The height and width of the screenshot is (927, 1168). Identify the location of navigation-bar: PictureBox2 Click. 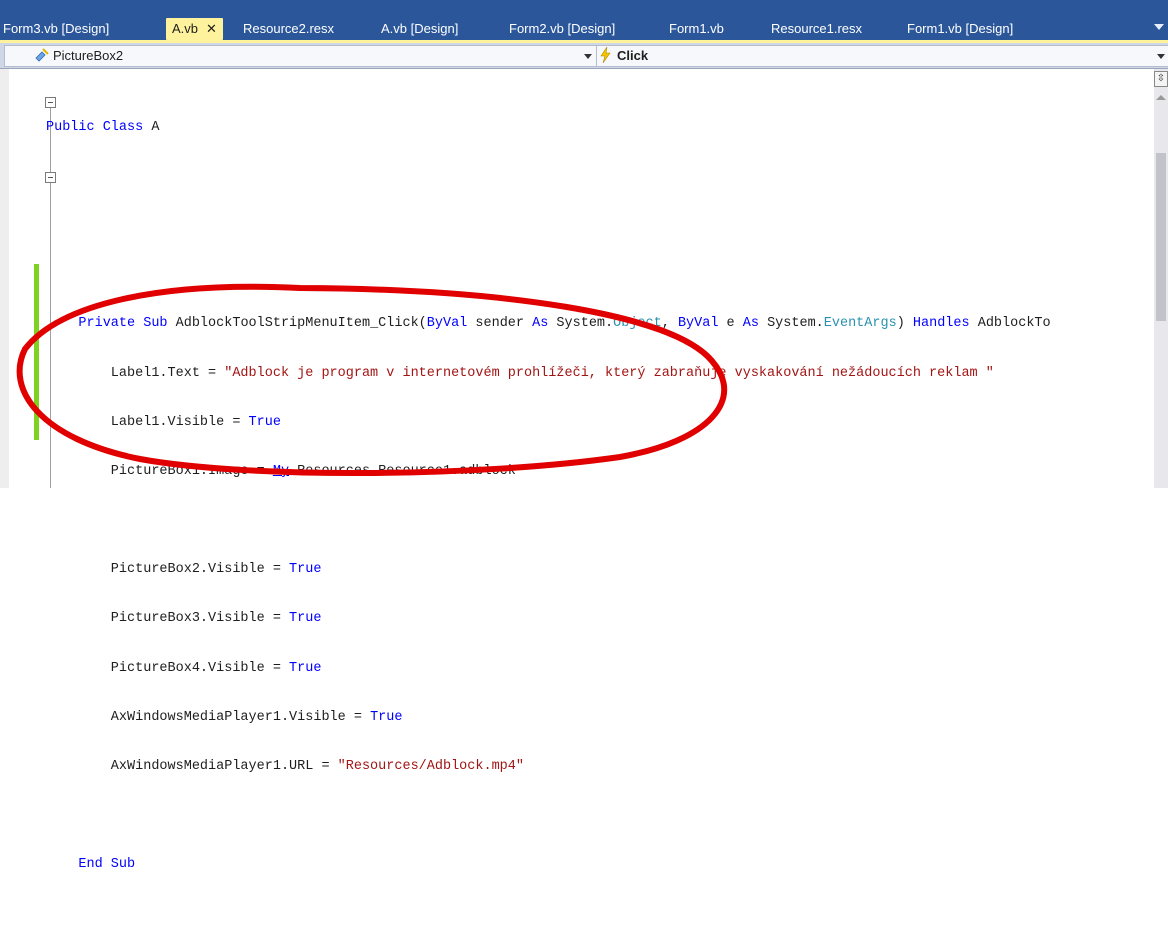
(584, 56).